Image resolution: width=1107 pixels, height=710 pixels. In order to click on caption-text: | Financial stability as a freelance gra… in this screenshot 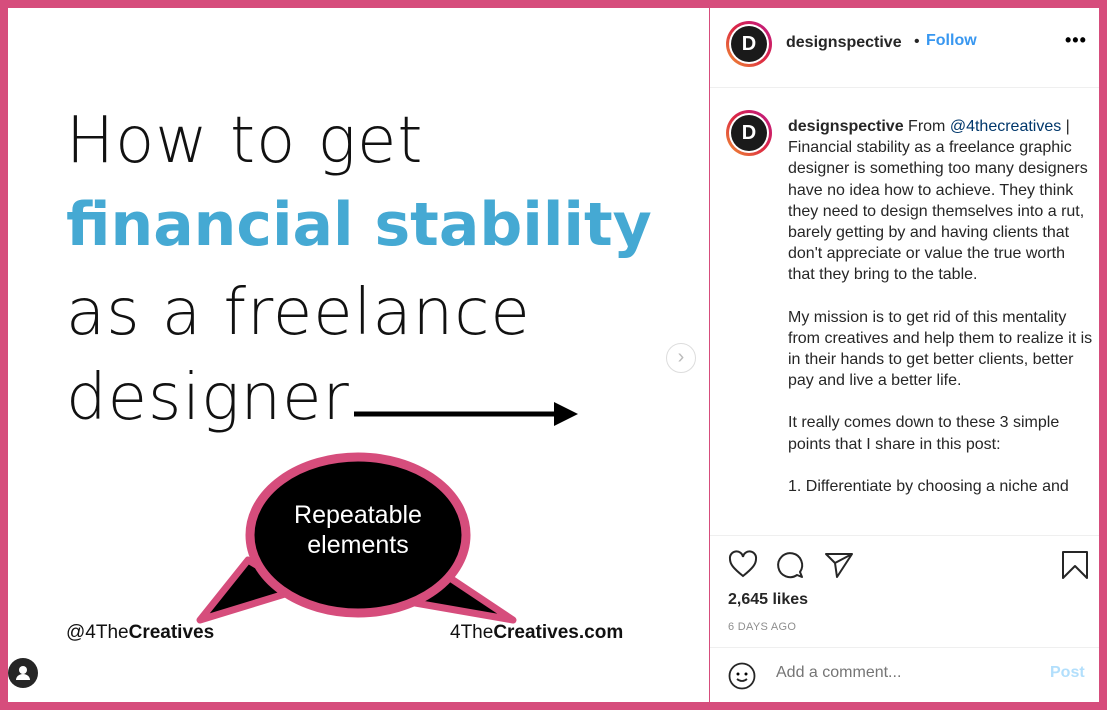, I will do `click(938, 201)`.